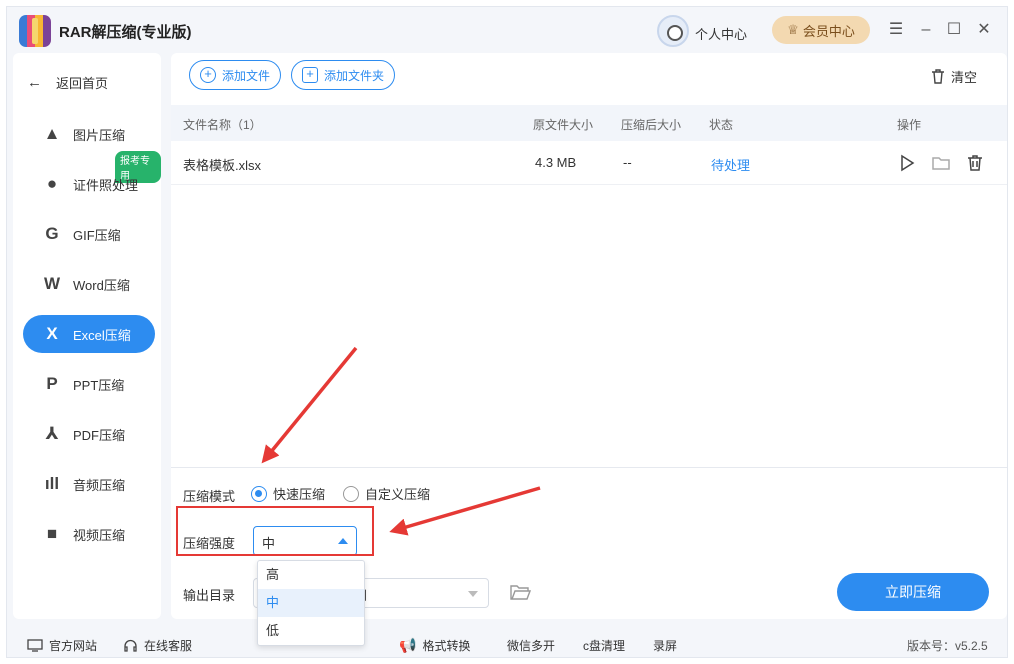 Image resolution: width=1014 pixels, height=664 pixels. What do you see at coordinates (52, 533) in the screenshot?
I see `video-icon: ■` at bounding box center [52, 533].